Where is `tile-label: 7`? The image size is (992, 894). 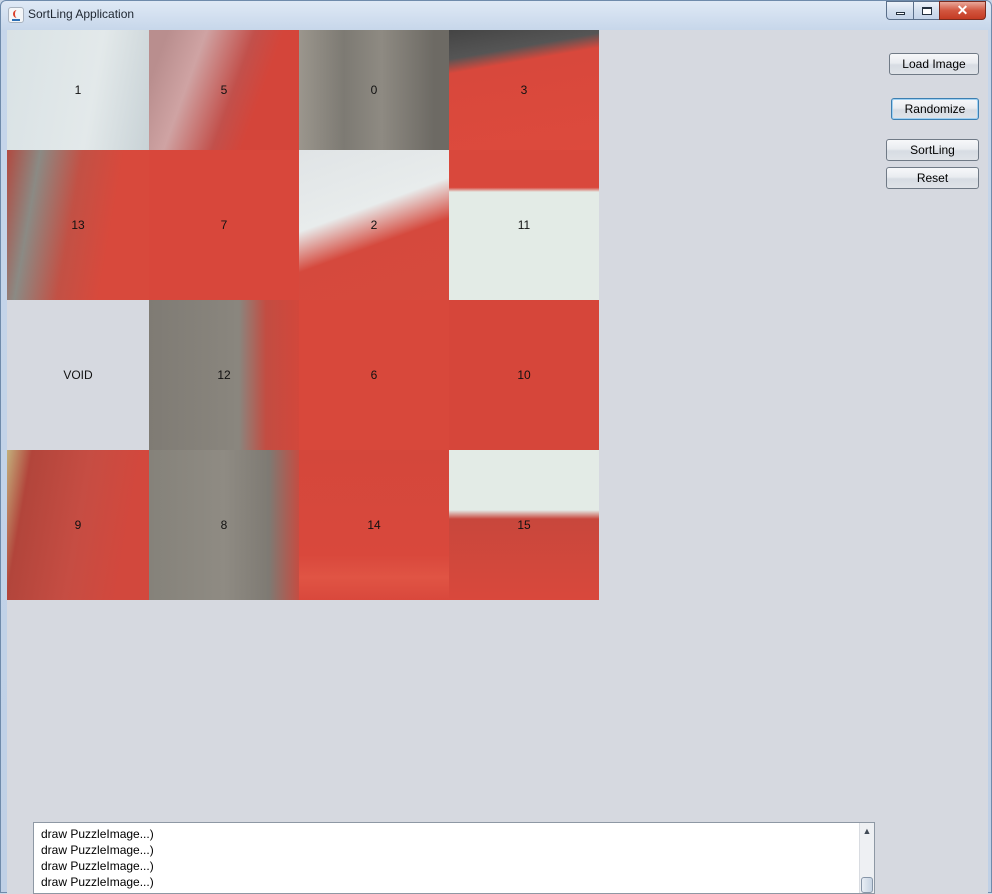 tile-label: 7 is located at coordinates (224, 225).